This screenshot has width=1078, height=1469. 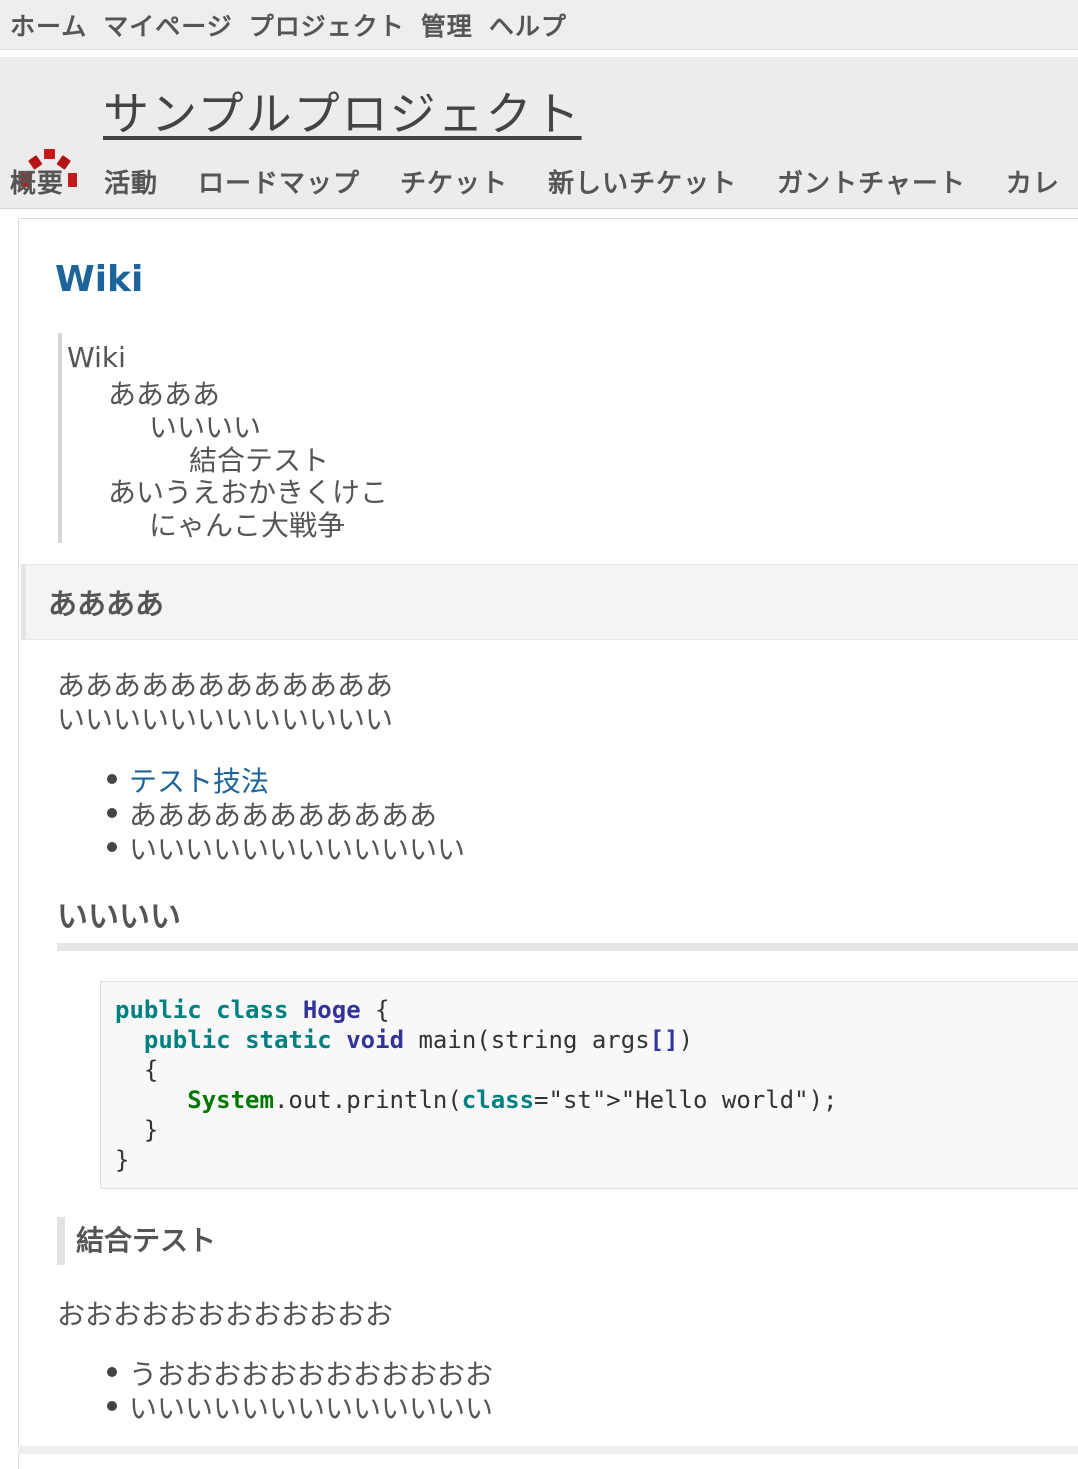 What do you see at coordinates (447, 25) in the screenshot?
I see `top-menu-admin: 管理` at bounding box center [447, 25].